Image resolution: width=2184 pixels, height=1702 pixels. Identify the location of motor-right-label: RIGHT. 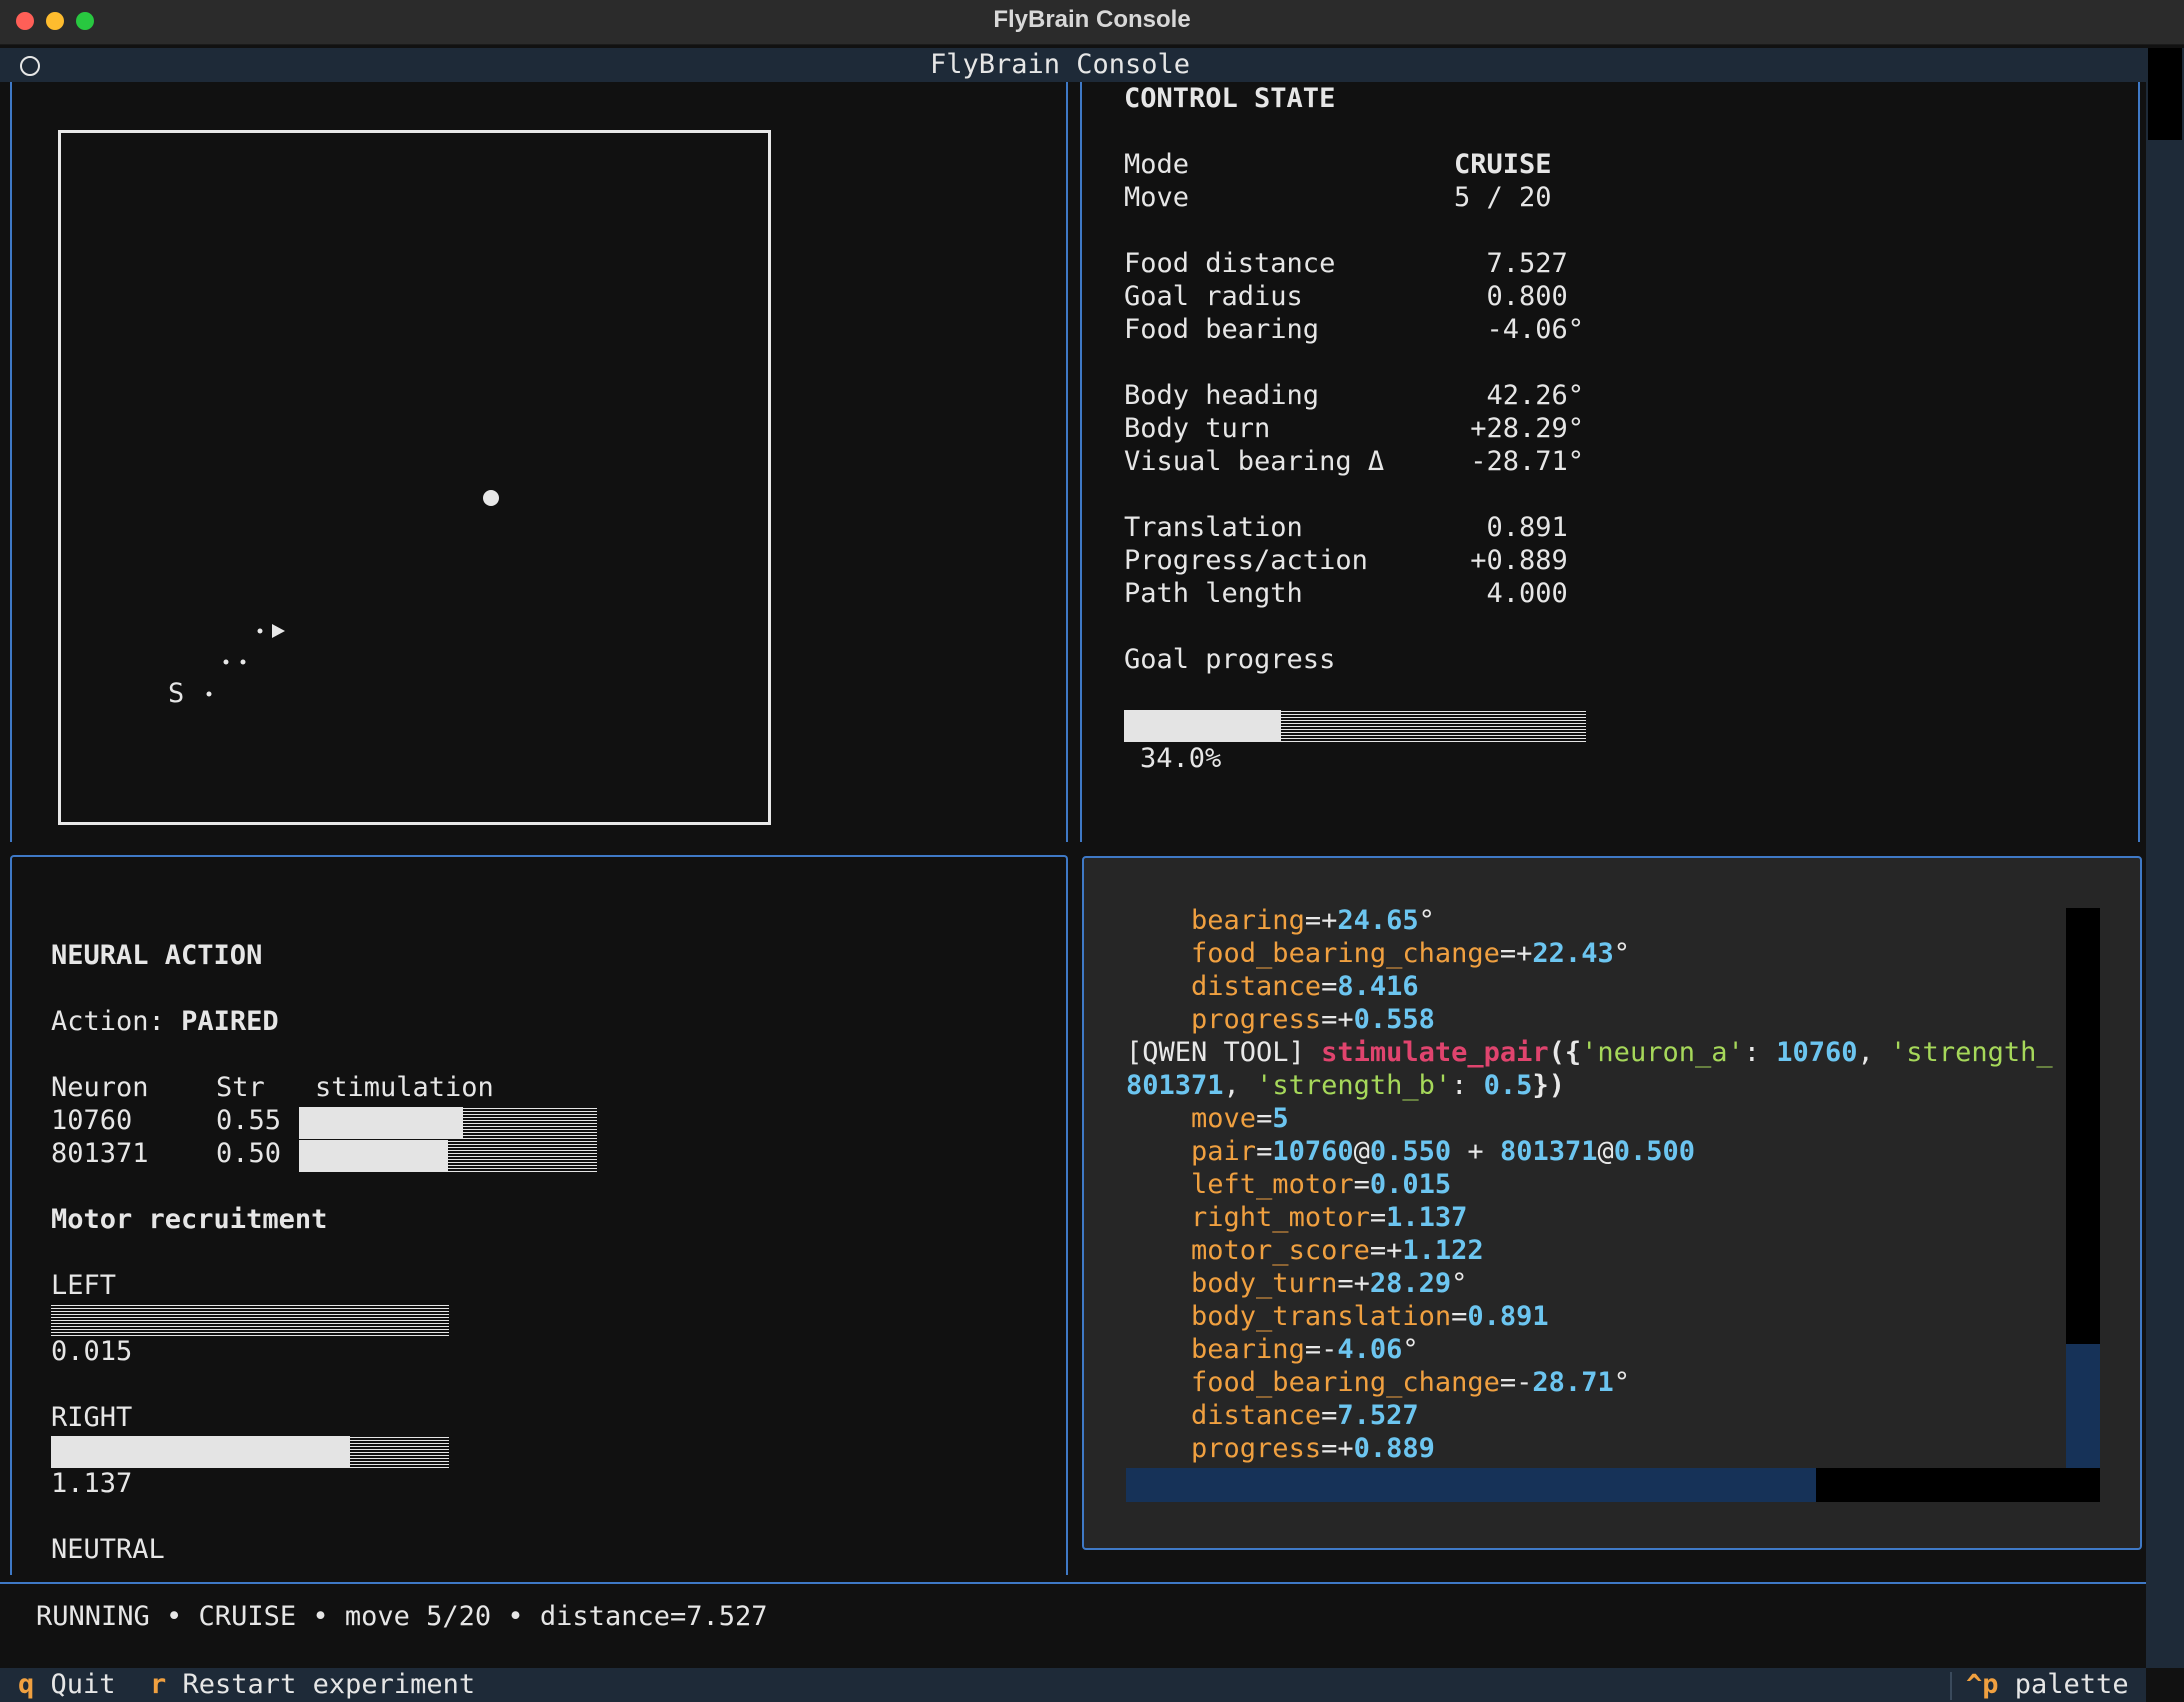
(92, 1417).